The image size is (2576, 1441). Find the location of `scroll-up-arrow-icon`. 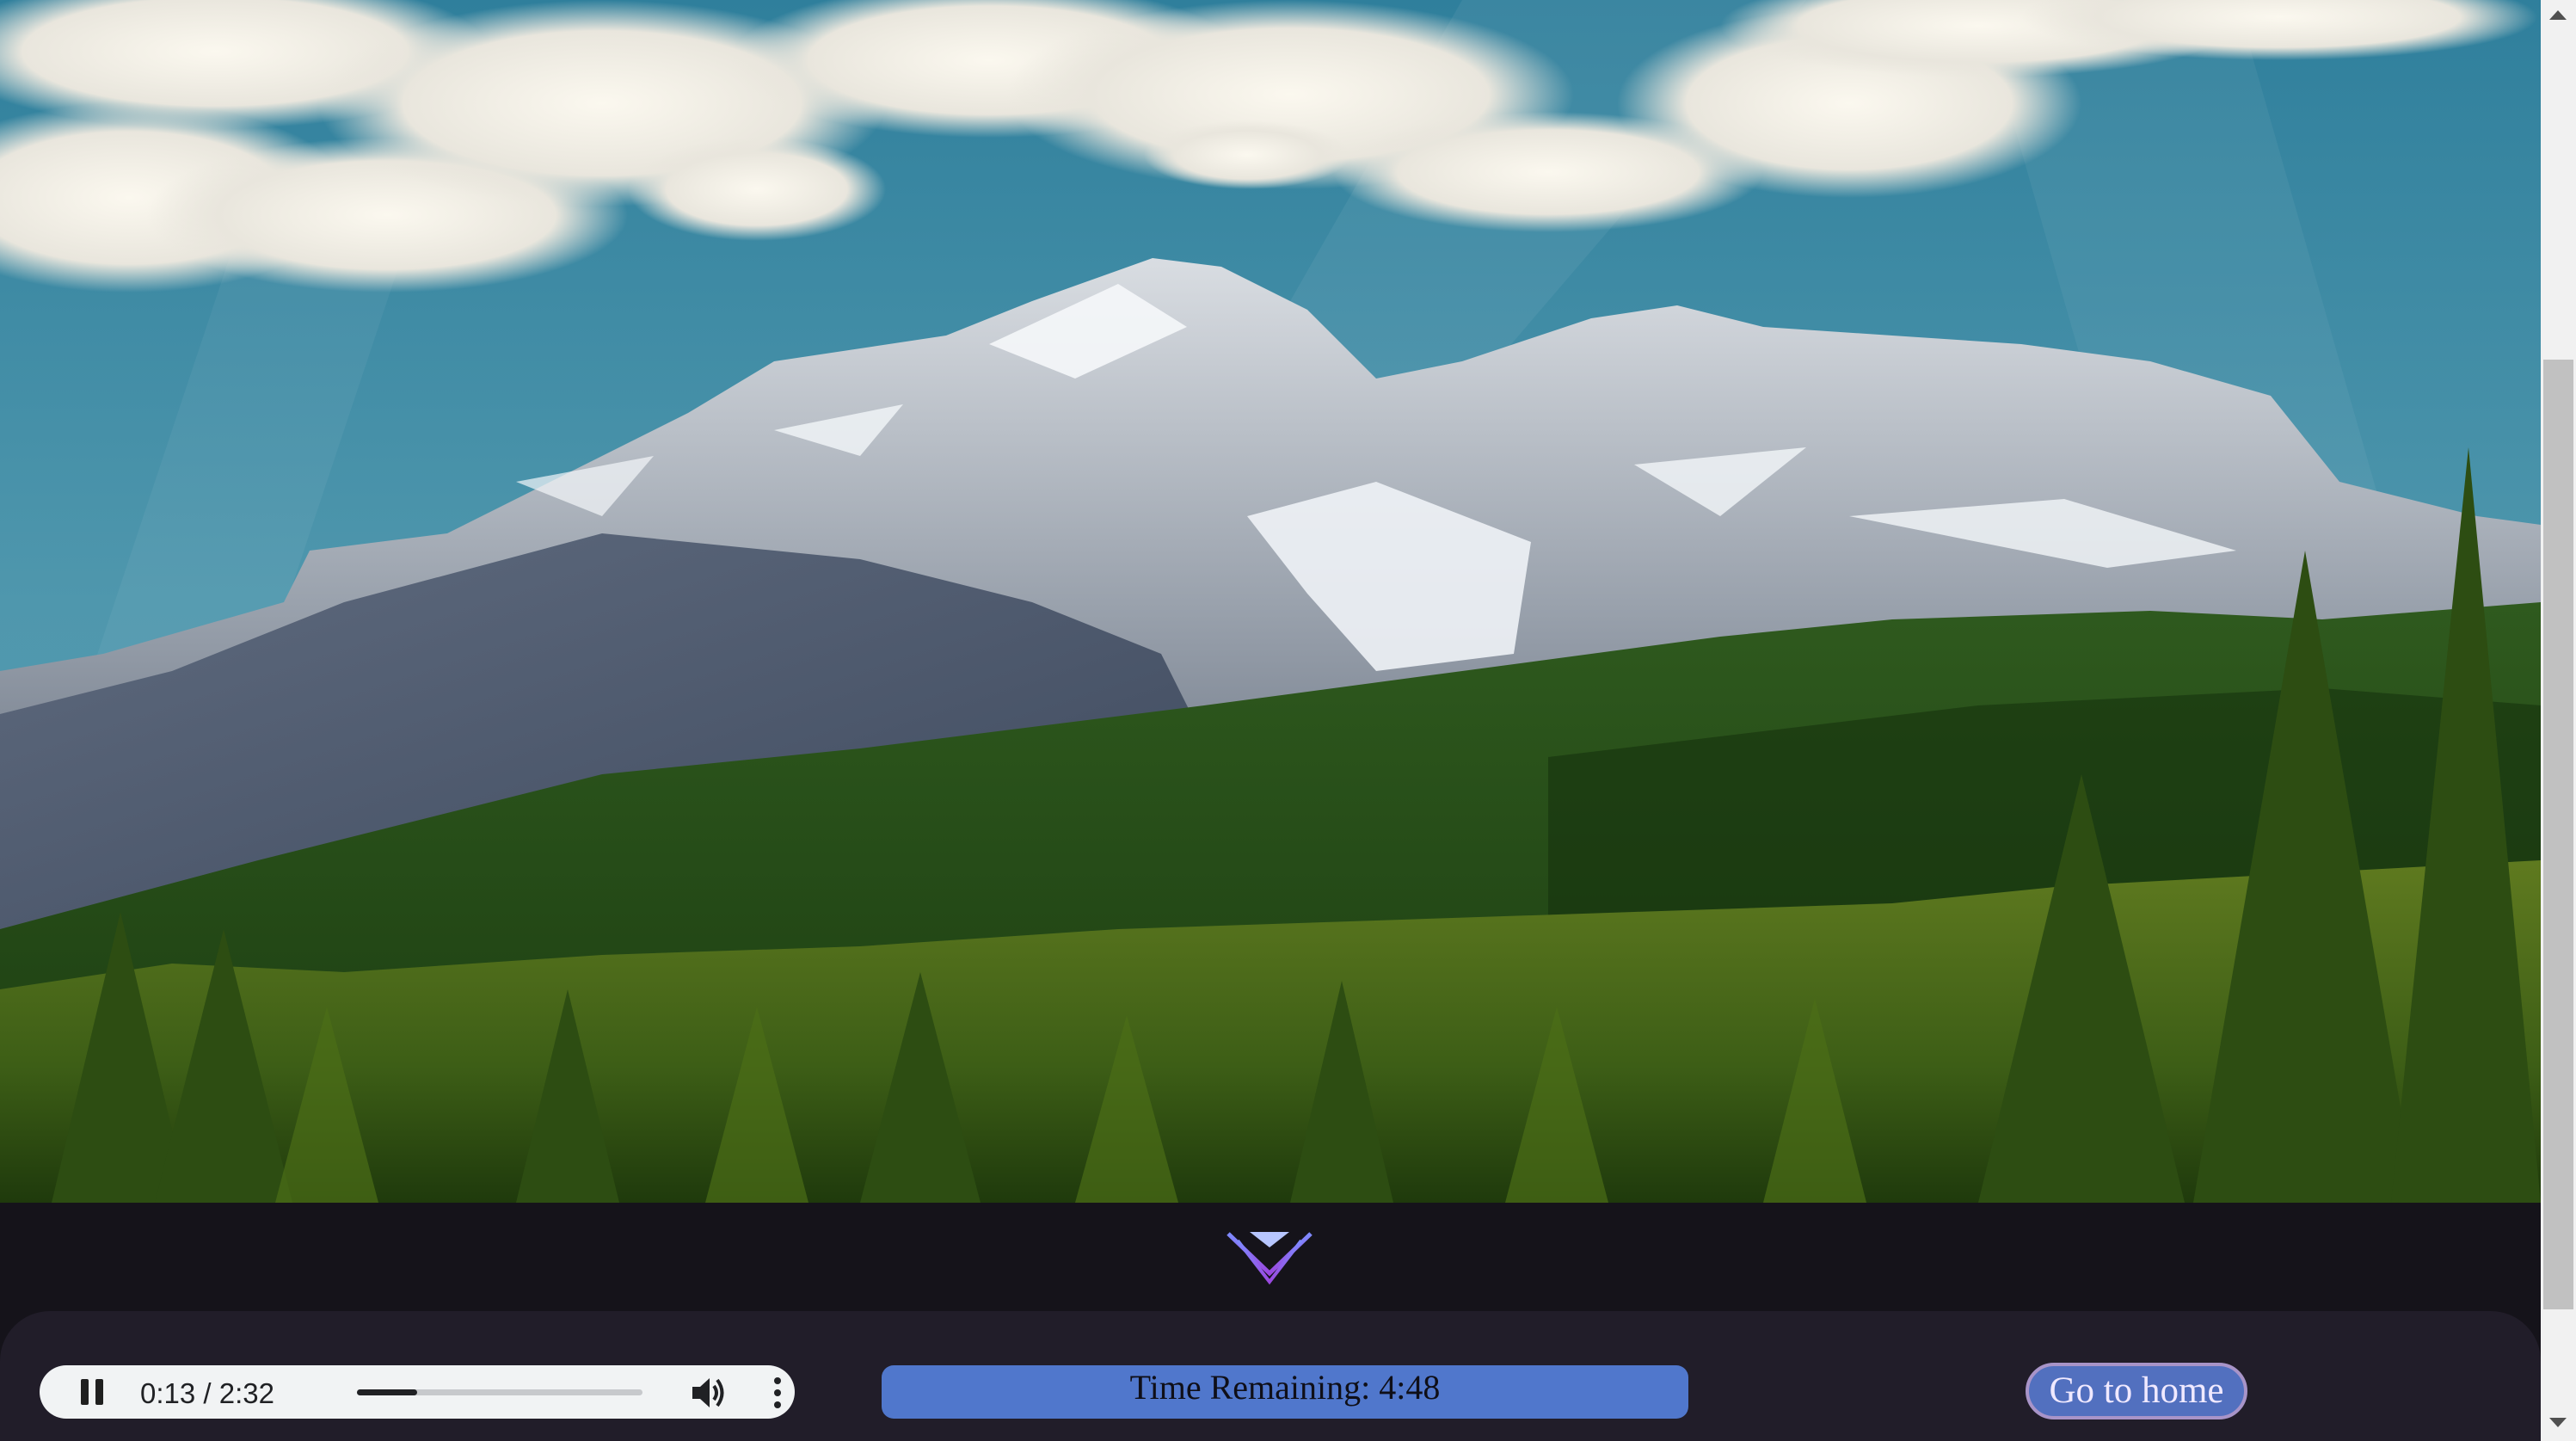

scroll-up-arrow-icon is located at coordinates (2558, 15).